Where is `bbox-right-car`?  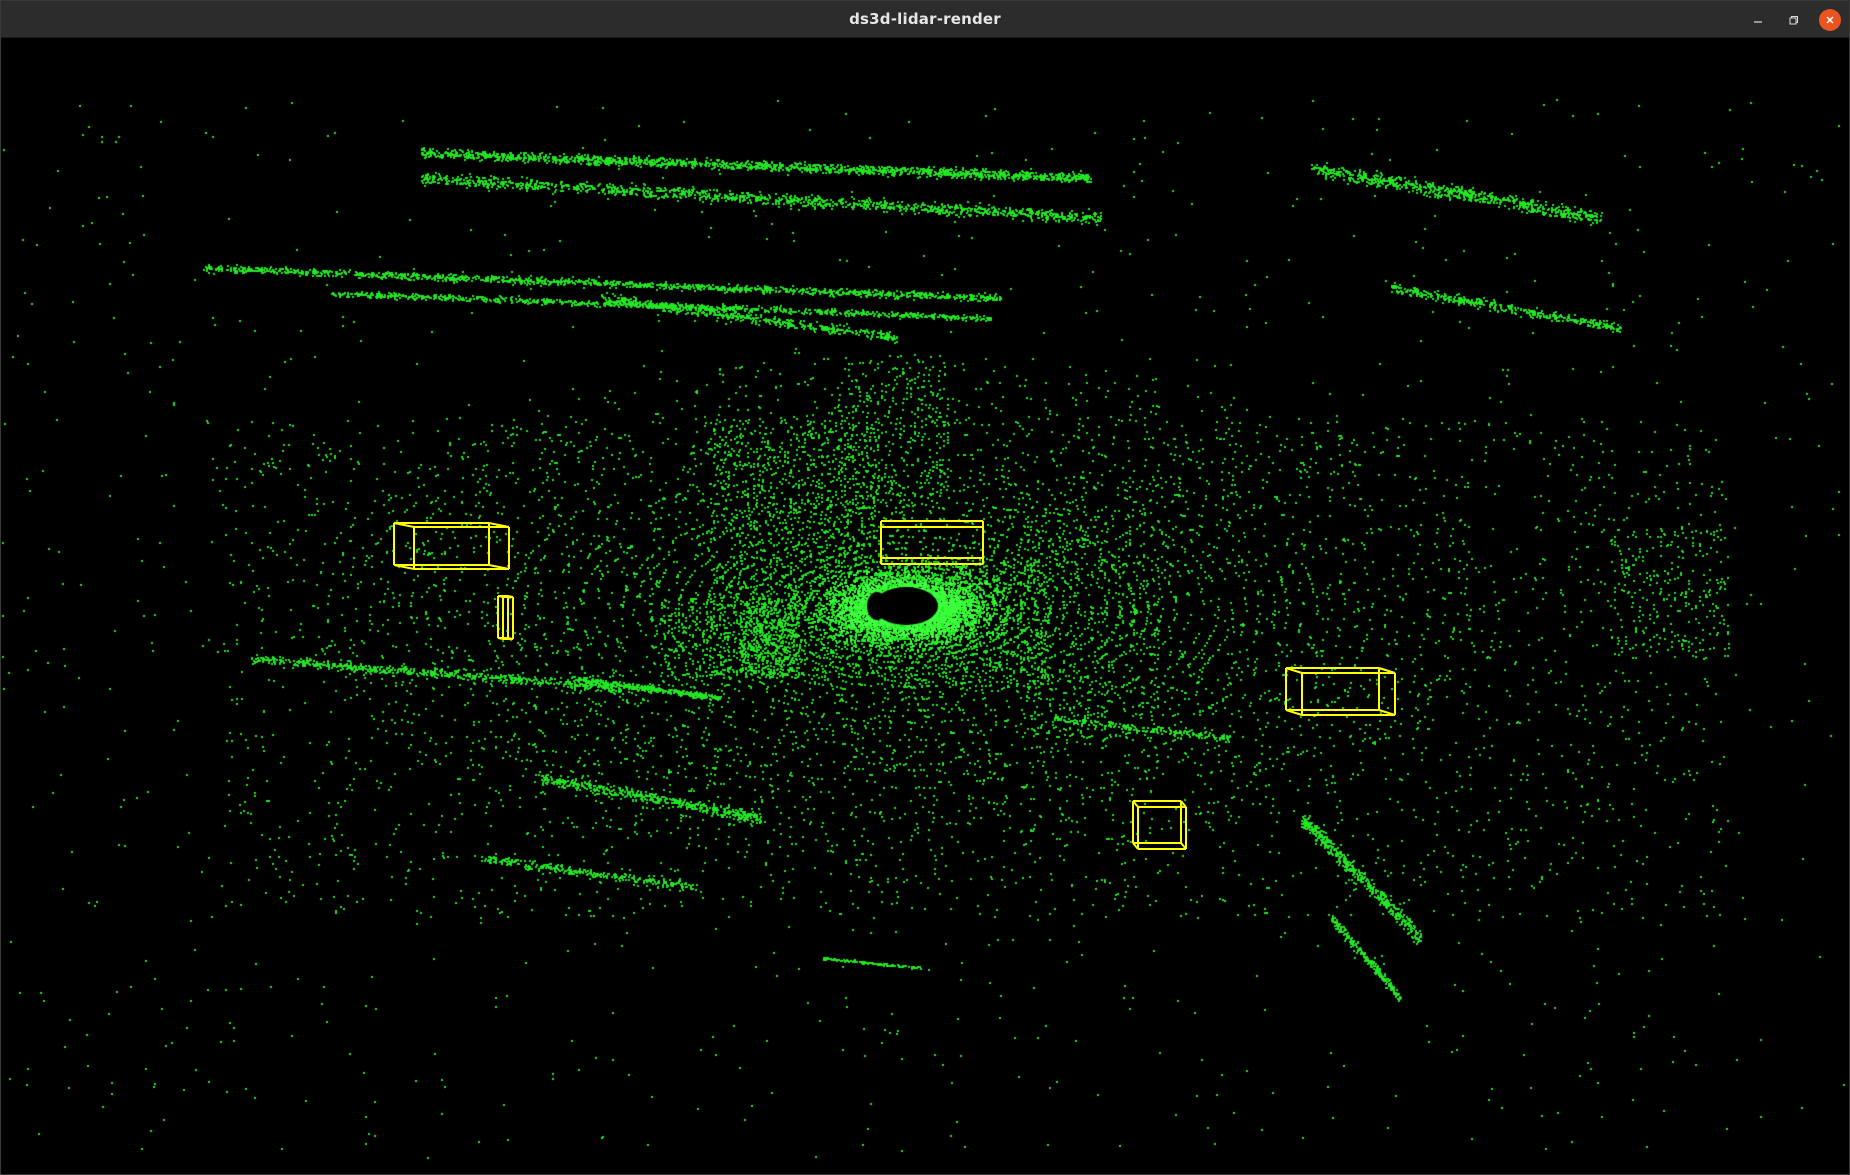 bbox-right-car is located at coordinates (1340, 691).